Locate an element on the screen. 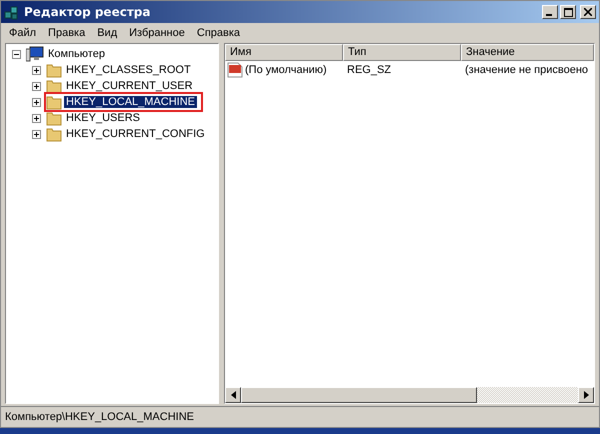 The height and width of the screenshot is (434, 600). horizontal-scrollbar is located at coordinates (409, 395).